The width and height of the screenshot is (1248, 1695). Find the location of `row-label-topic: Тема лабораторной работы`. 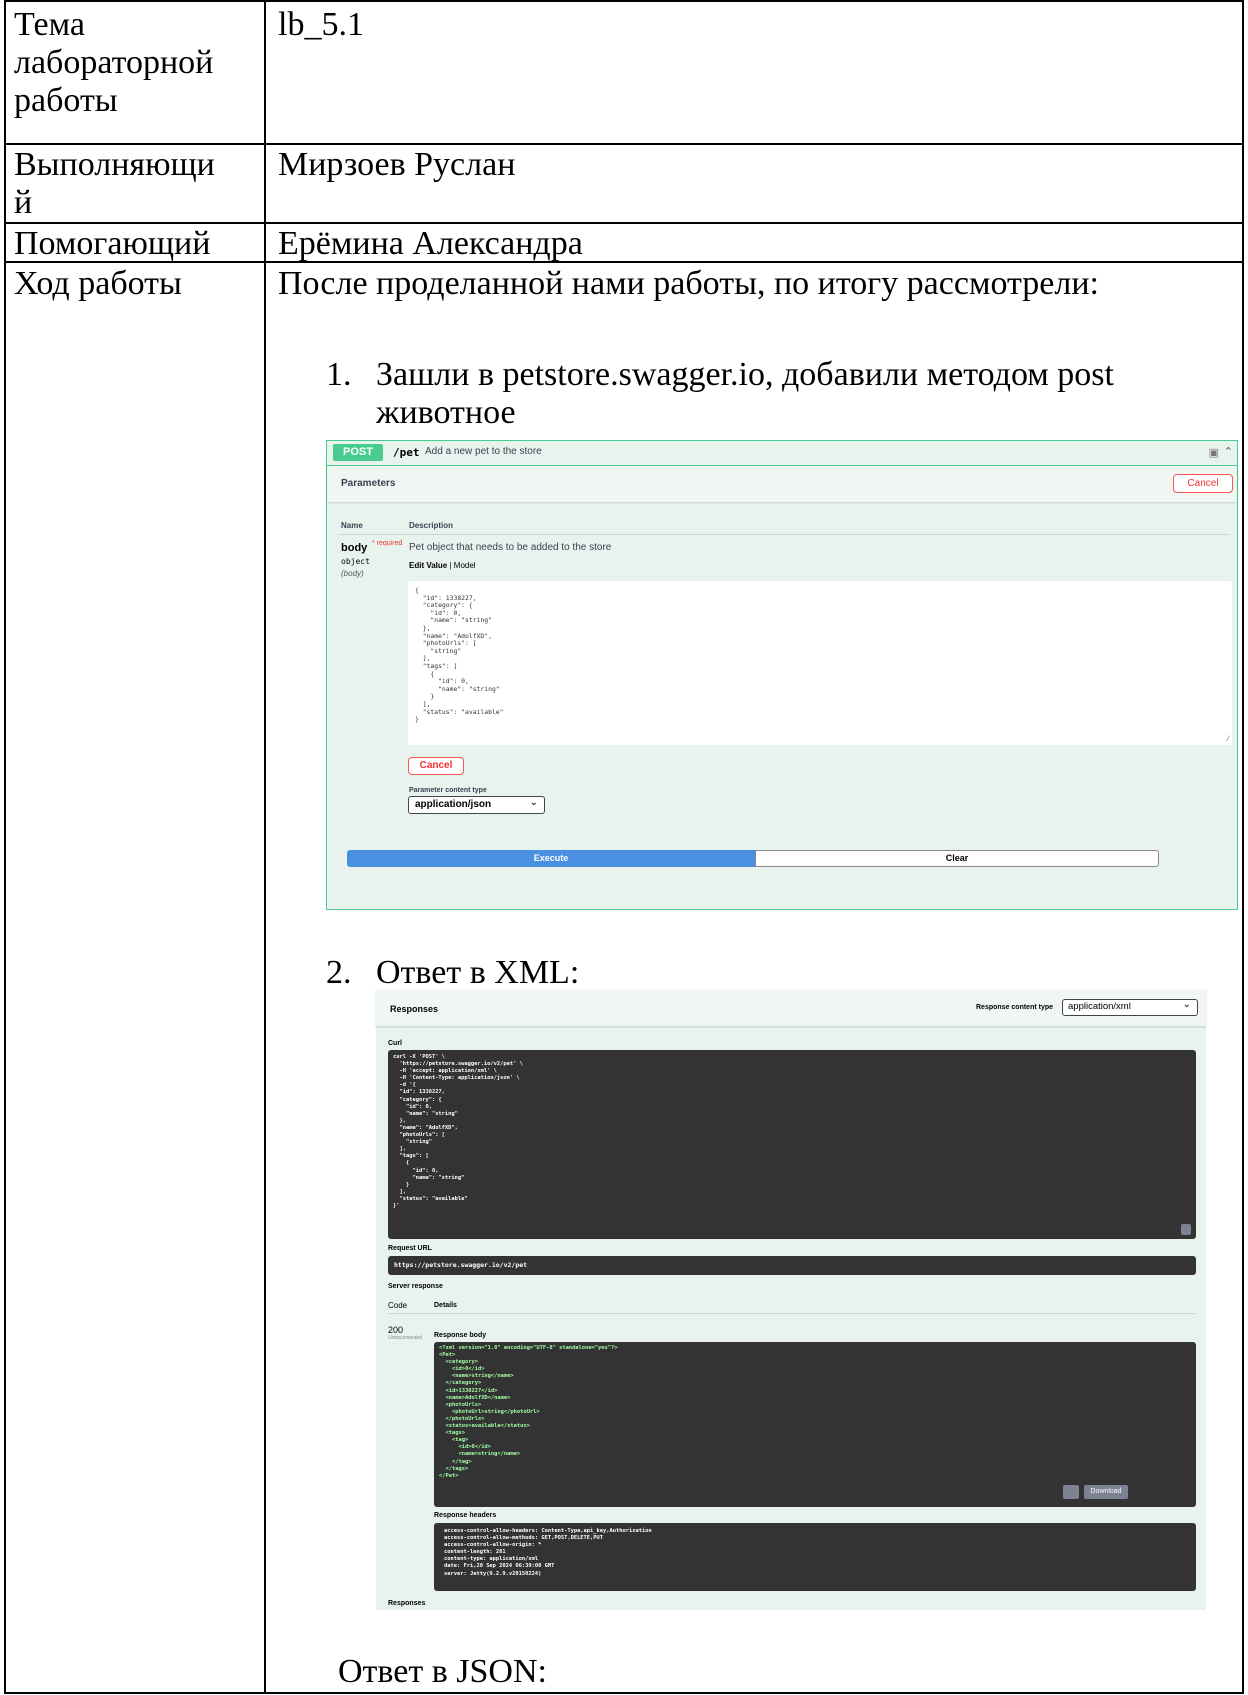

row-label-topic: Тема лабораторной работы is located at coordinates (134, 63).